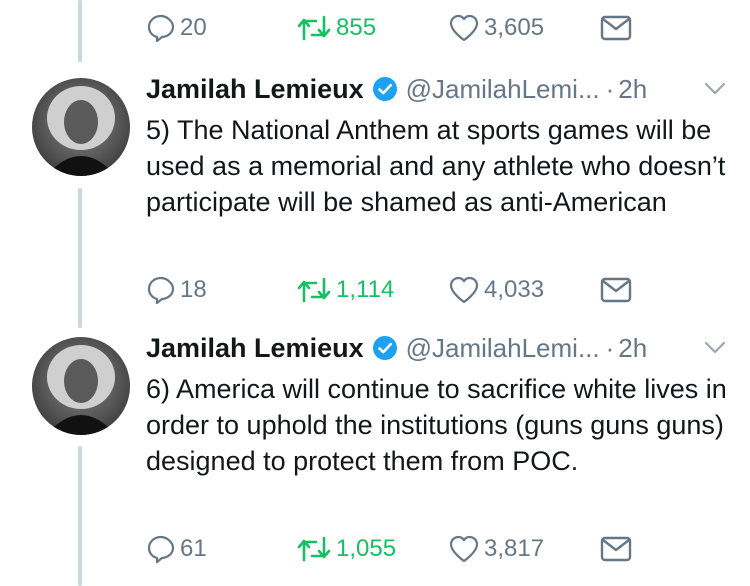  What do you see at coordinates (80, 31) in the screenshot?
I see `thread-line` at bounding box center [80, 31].